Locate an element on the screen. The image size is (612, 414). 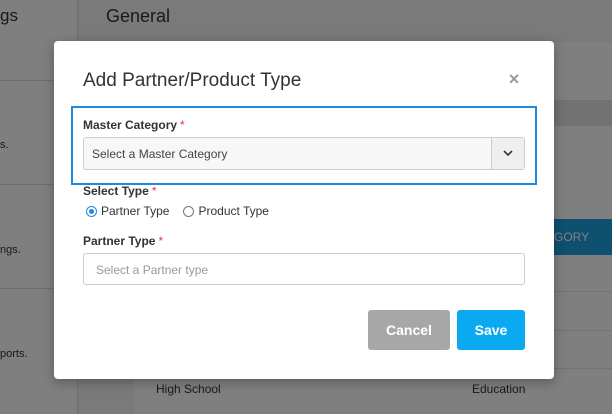
master-category-label: Master Category * is located at coordinates (134, 125).